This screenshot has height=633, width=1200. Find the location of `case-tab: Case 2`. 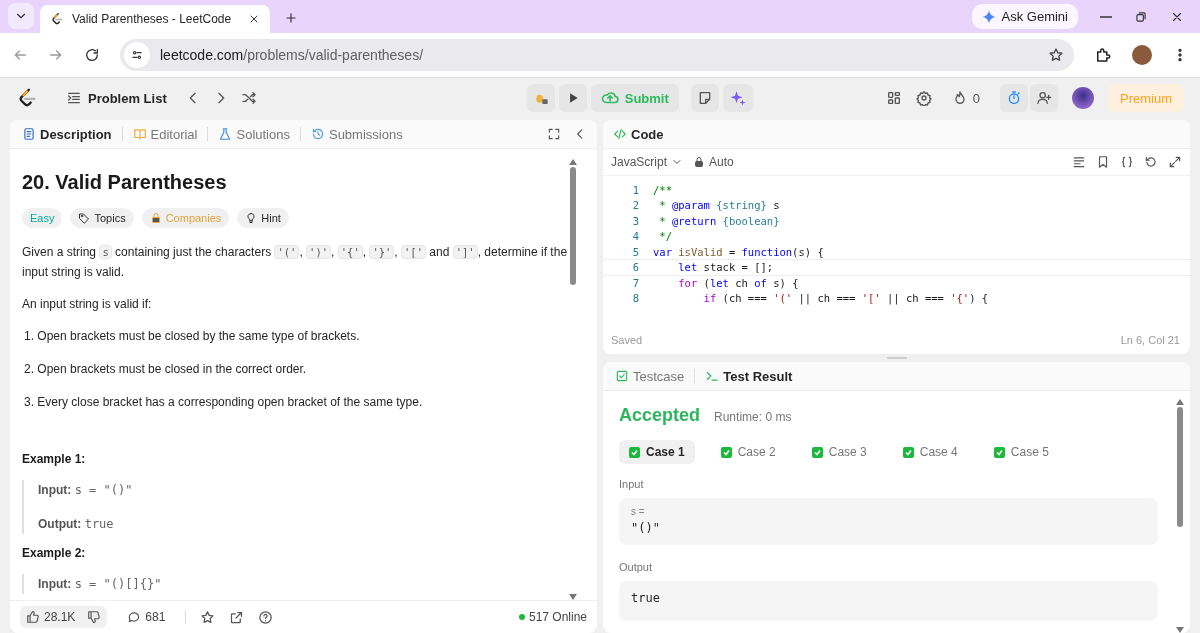

case-tab: Case 2 is located at coordinates (748, 452).